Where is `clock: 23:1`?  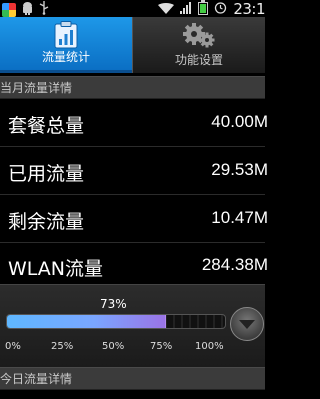
clock: 23:1 is located at coordinates (249, 9).